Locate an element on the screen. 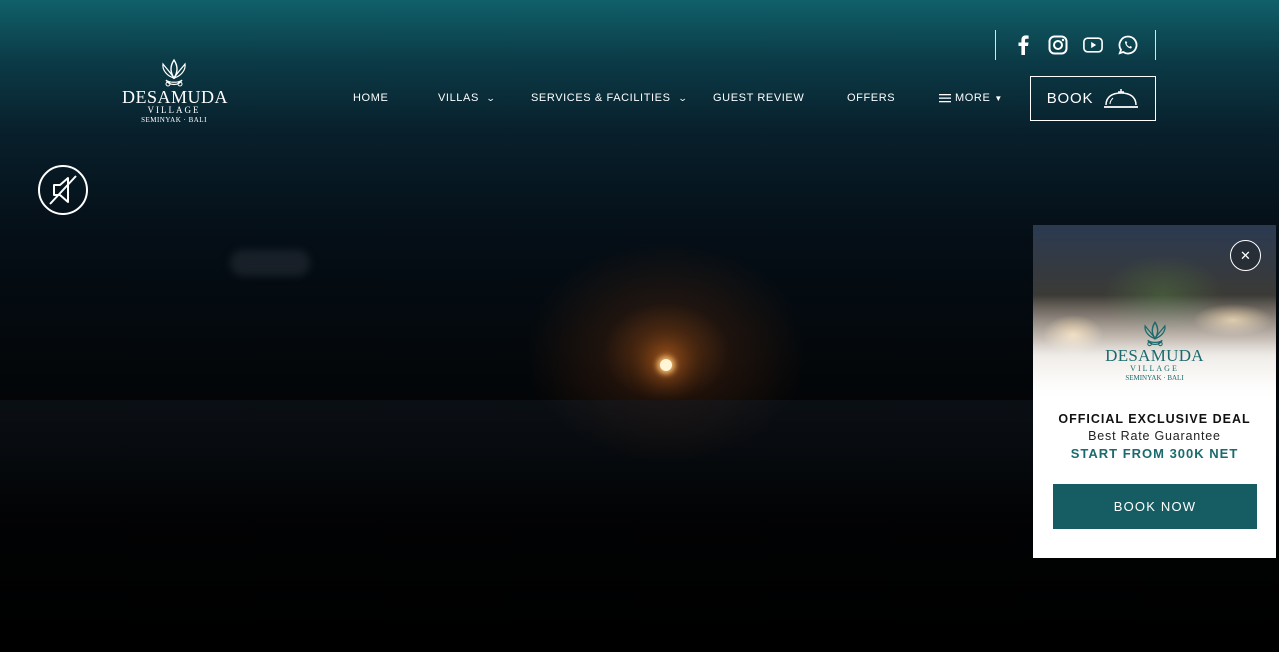 The height and width of the screenshot is (652, 1279). nav-more-label: MORE is located at coordinates (973, 98).